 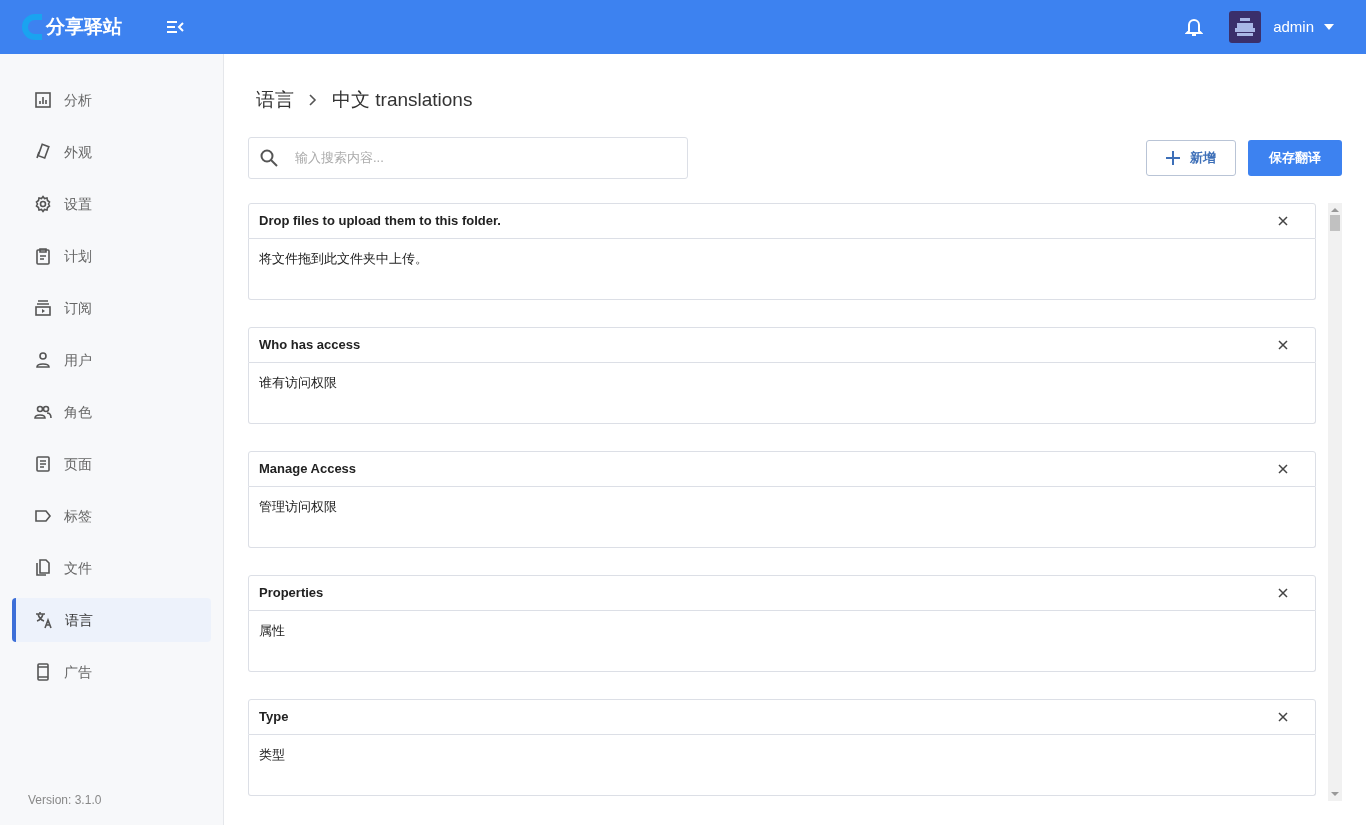 What do you see at coordinates (43, 568) in the screenshot?
I see `copy-icon` at bounding box center [43, 568].